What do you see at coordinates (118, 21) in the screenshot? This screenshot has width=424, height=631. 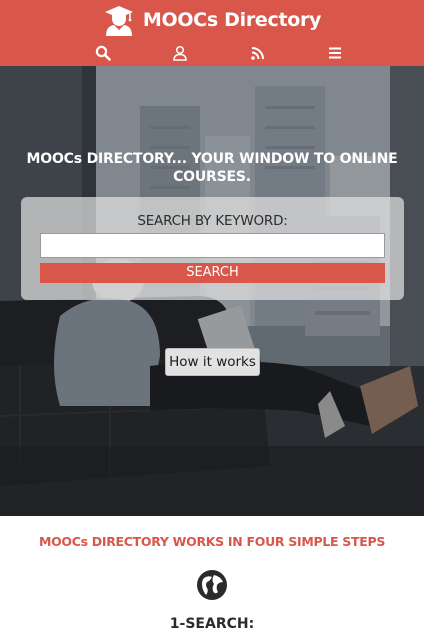 I see `graduate-icon` at bounding box center [118, 21].